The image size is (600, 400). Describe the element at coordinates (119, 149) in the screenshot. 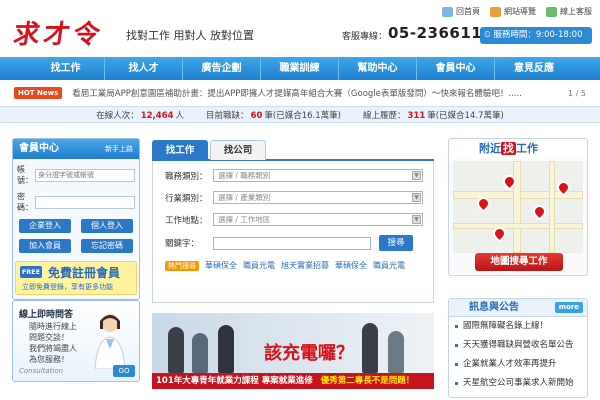

I see `newbie-link: 新手上路` at that location.